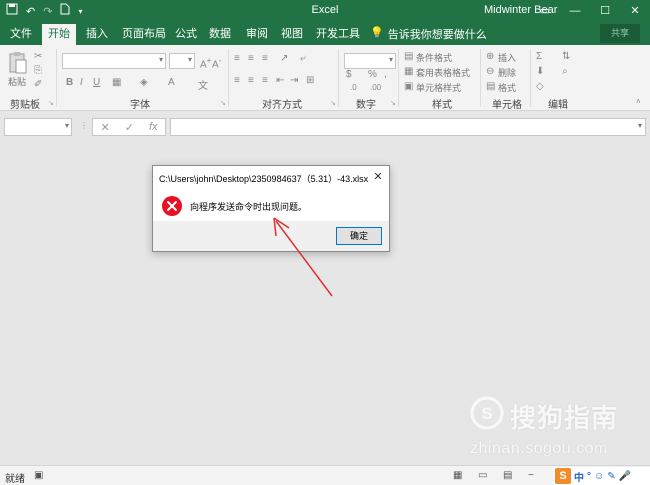  Describe the element at coordinates (38, 56) in the screenshot. I see `cut-icon: ✂` at that location.